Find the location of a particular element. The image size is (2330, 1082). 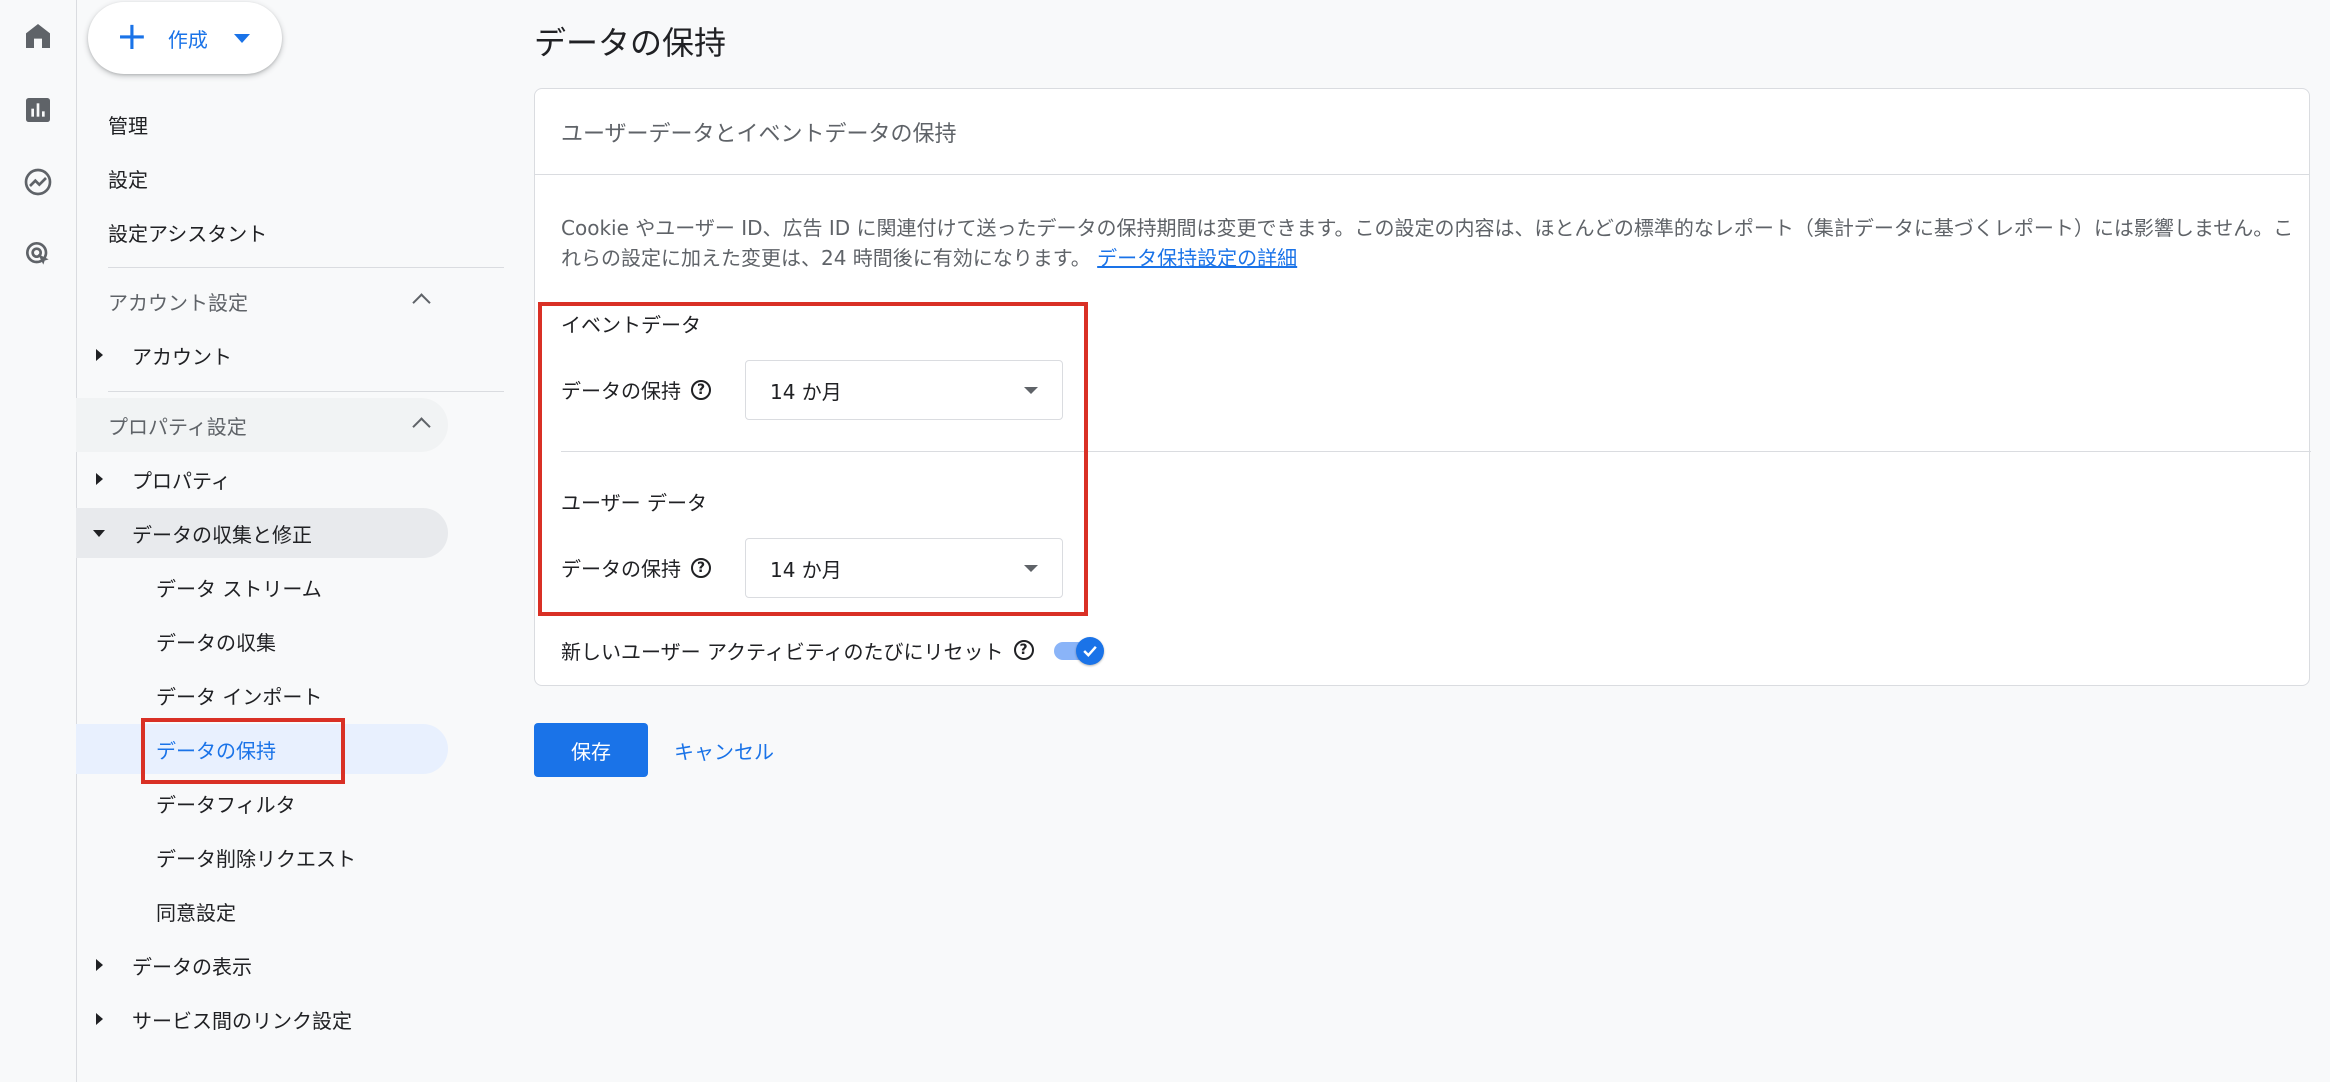

event-data-title: イベントデータ is located at coordinates (631, 325).